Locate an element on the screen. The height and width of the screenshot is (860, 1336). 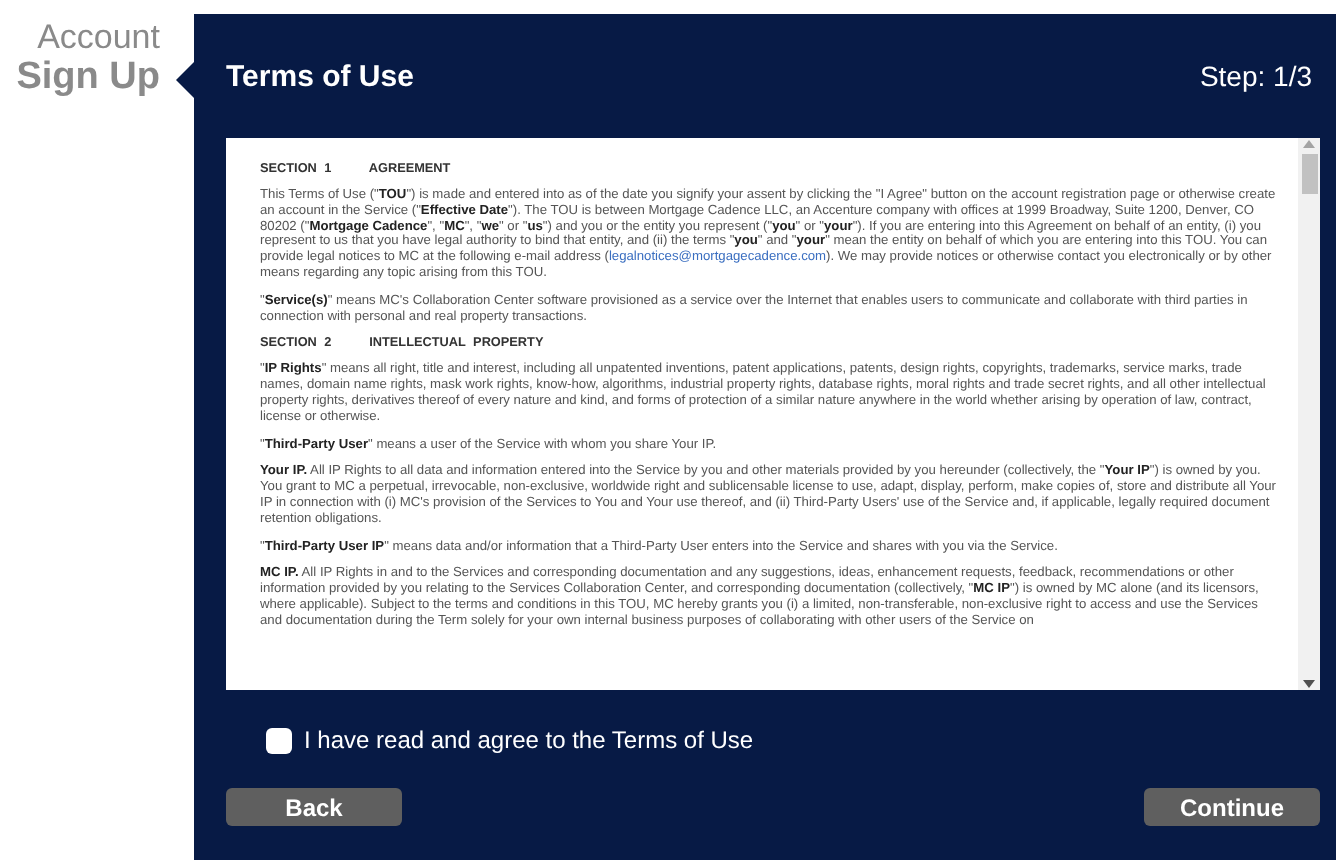
scrollbar is located at coordinates (1309, 414).